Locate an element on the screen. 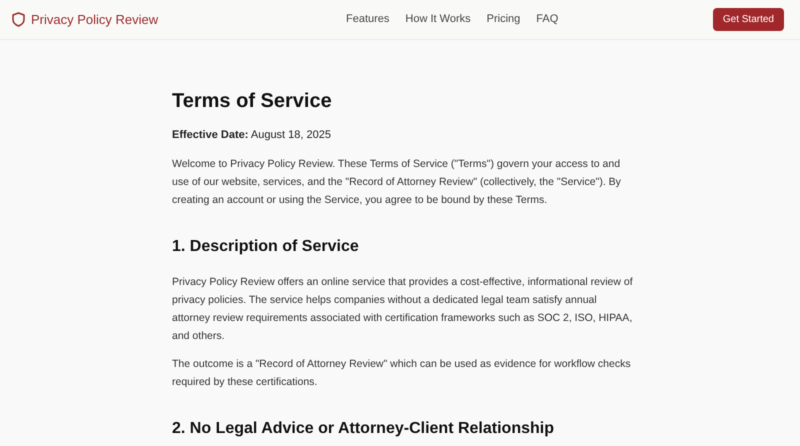 The height and width of the screenshot is (446, 800). paragraph: The outcome is a "Record of Attorney Review" which can be used as evidence for workflow checks required by these certifications. is located at coordinates (402, 373).